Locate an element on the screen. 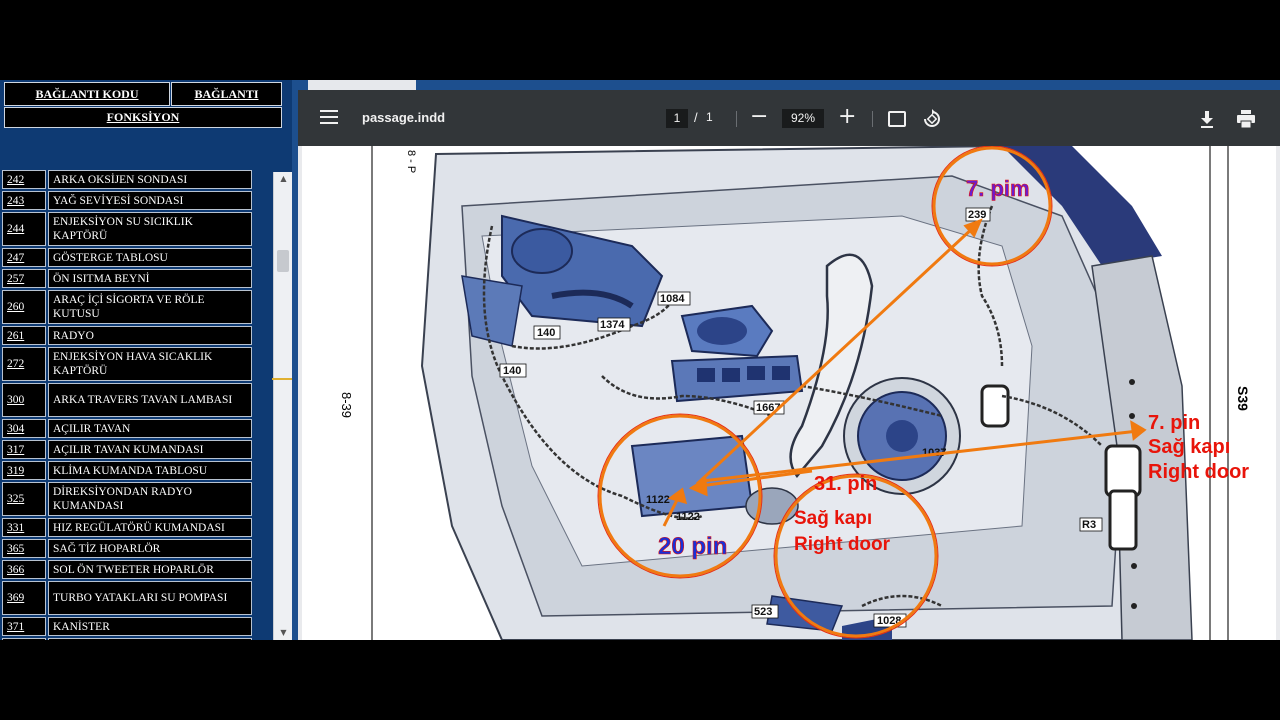  connector-code-link: 365 is located at coordinates (24, 548).